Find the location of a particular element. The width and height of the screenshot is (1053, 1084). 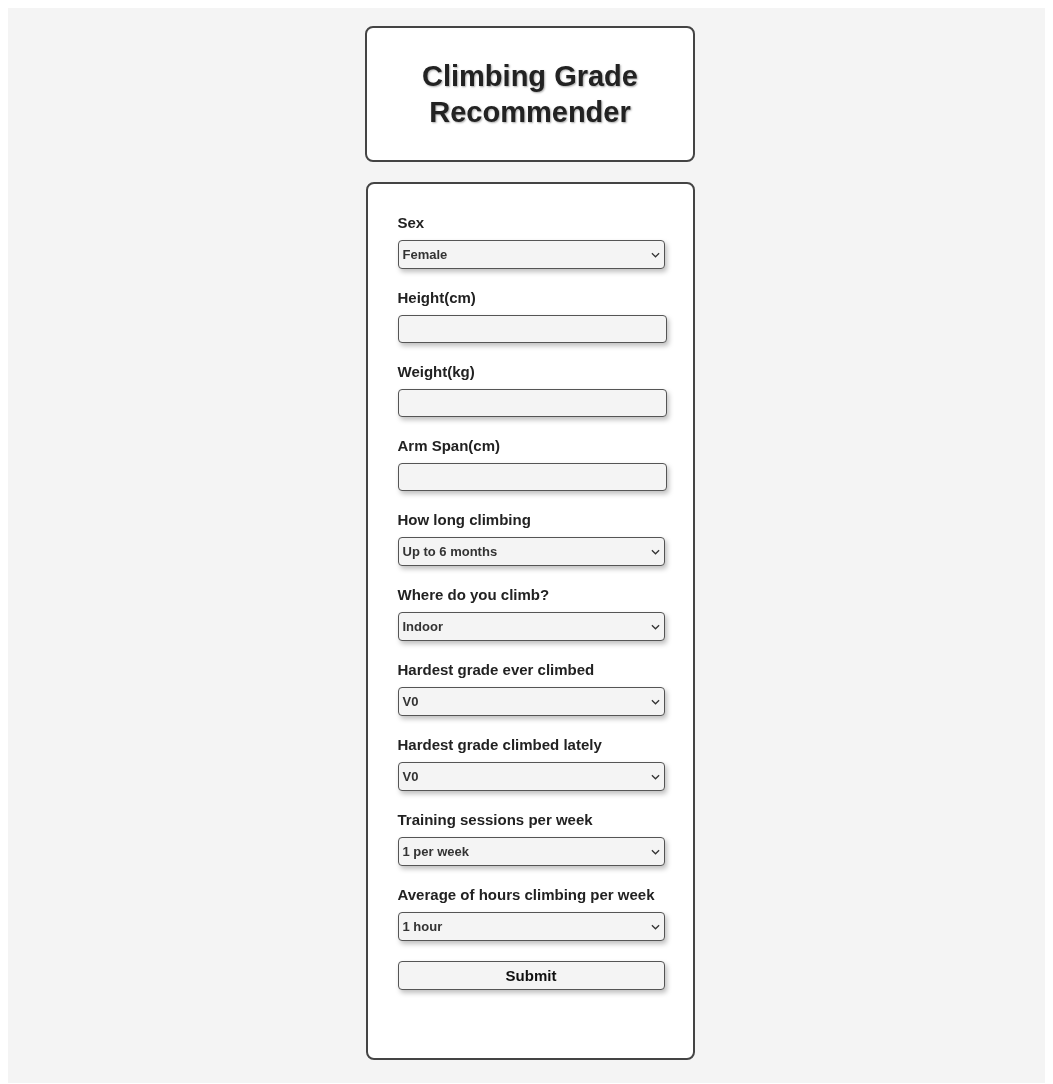

field-label: Training sessions per week is located at coordinates (495, 820).